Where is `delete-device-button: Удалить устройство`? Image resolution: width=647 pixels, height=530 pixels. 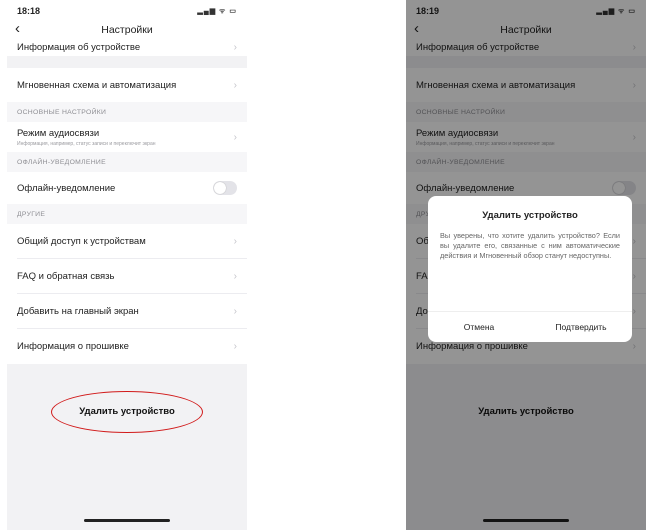 delete-device-button: Удалить устройство is located at coordinates (126, 411).